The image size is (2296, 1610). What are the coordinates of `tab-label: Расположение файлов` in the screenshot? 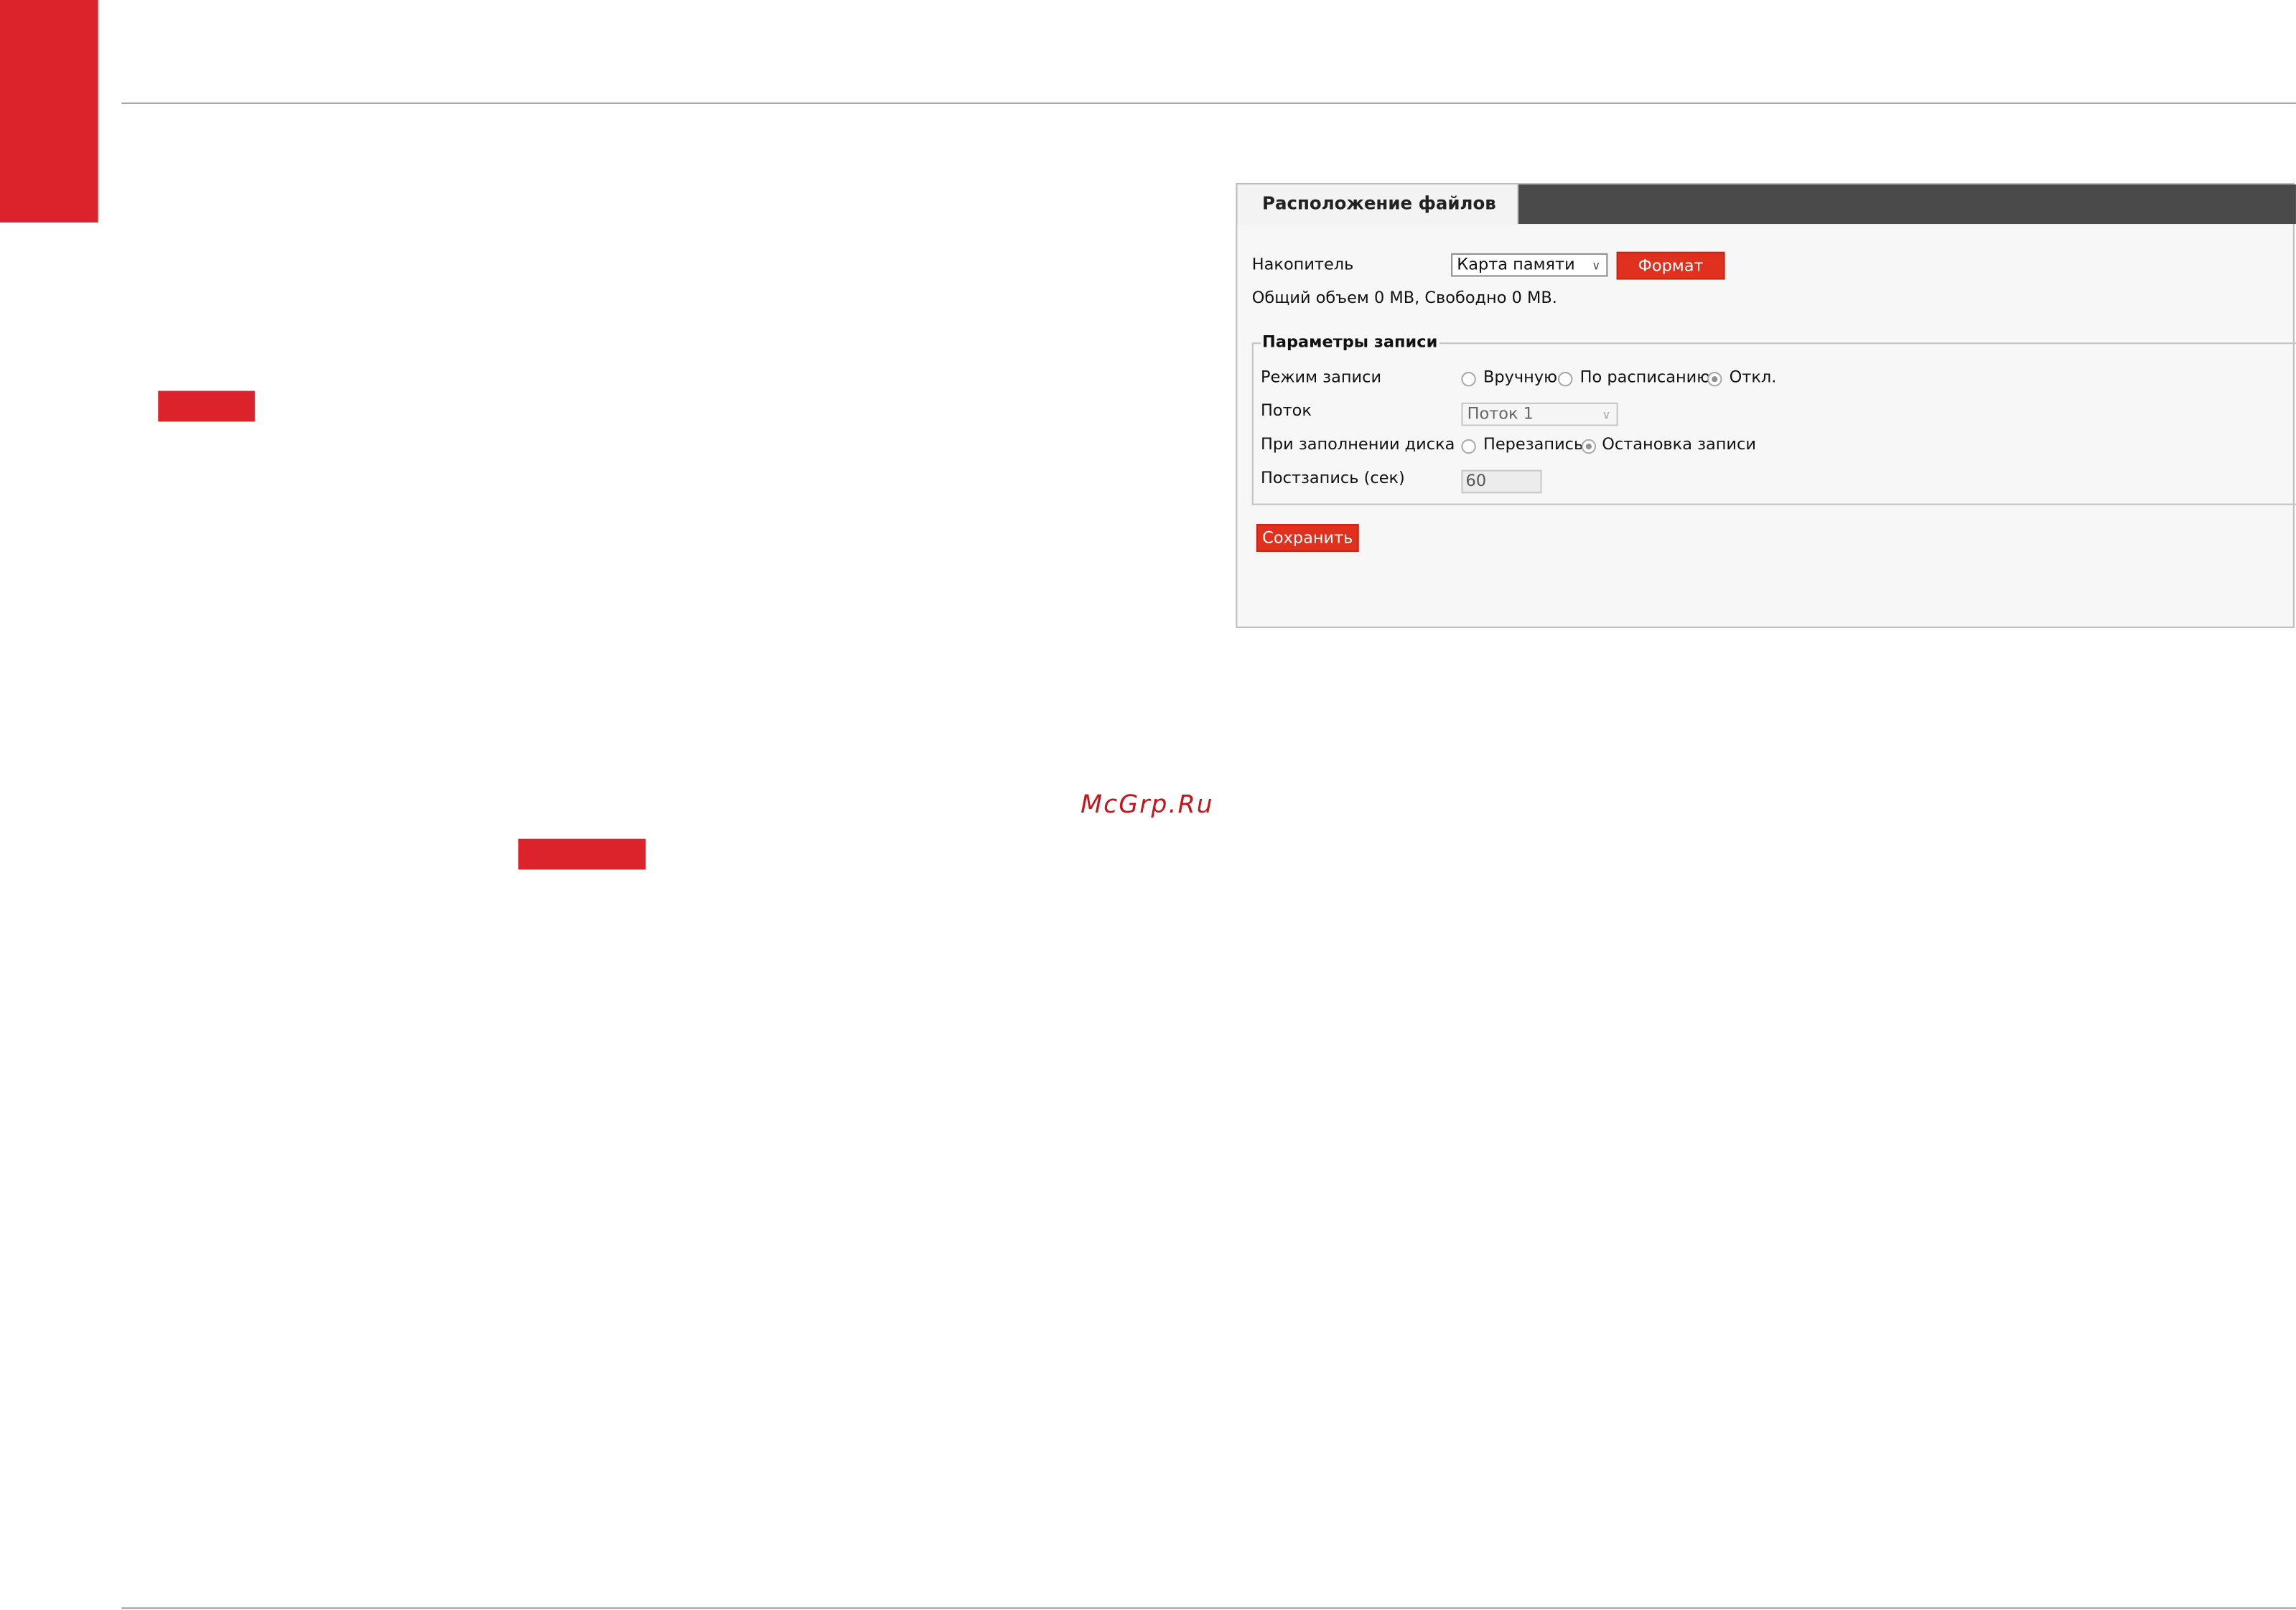 It's located at (1379, 204).